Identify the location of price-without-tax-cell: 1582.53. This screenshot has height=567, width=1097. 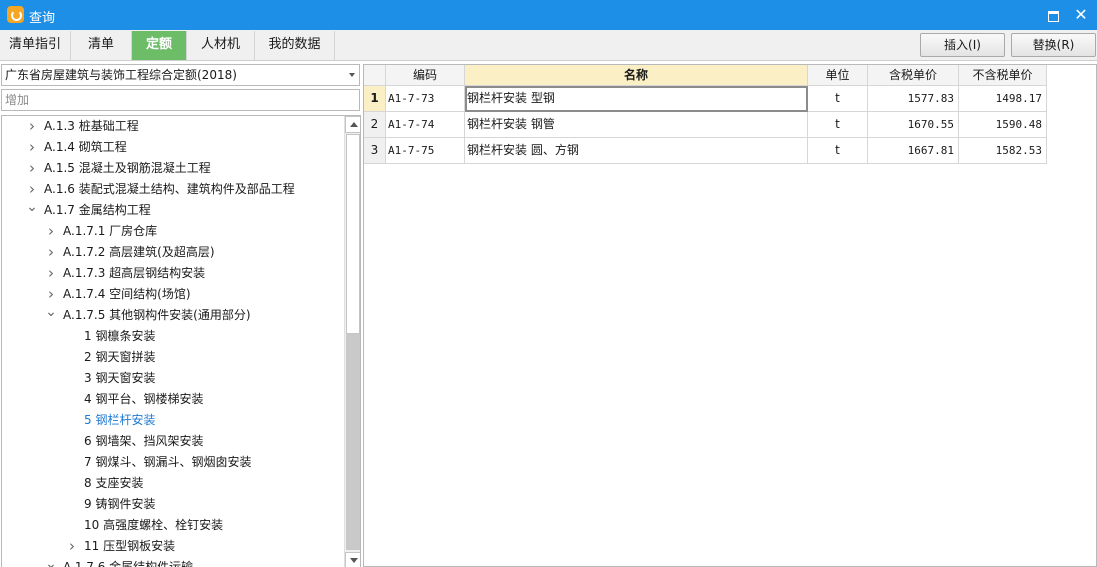
(1003, 151).